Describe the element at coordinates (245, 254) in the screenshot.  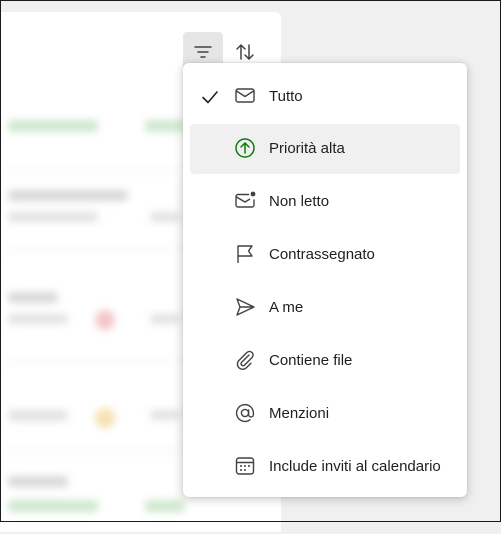
I see `flag-icon` at that location.